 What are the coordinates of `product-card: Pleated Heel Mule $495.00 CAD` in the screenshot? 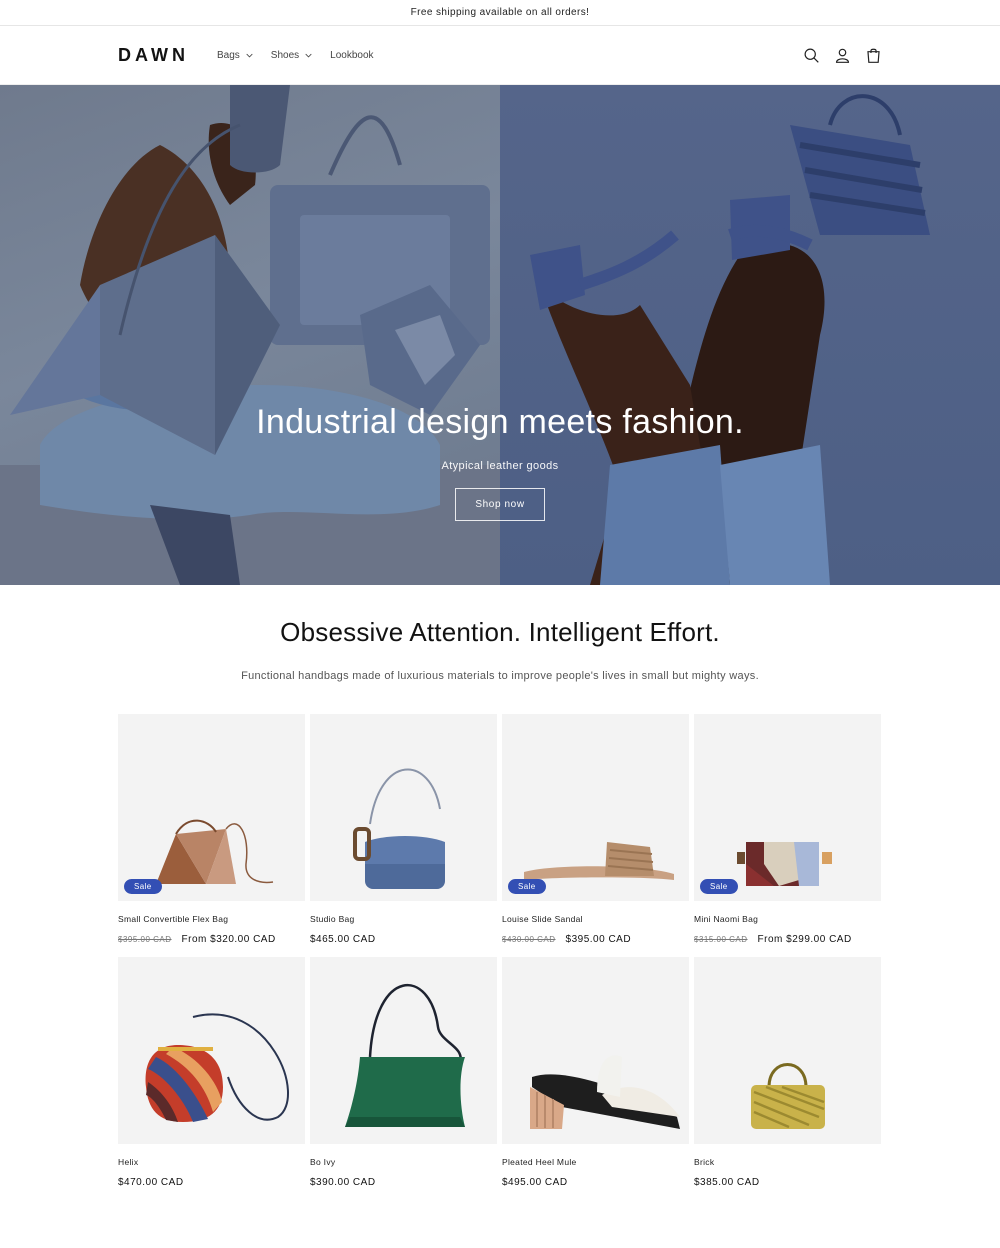 It's located at (595, 1072).